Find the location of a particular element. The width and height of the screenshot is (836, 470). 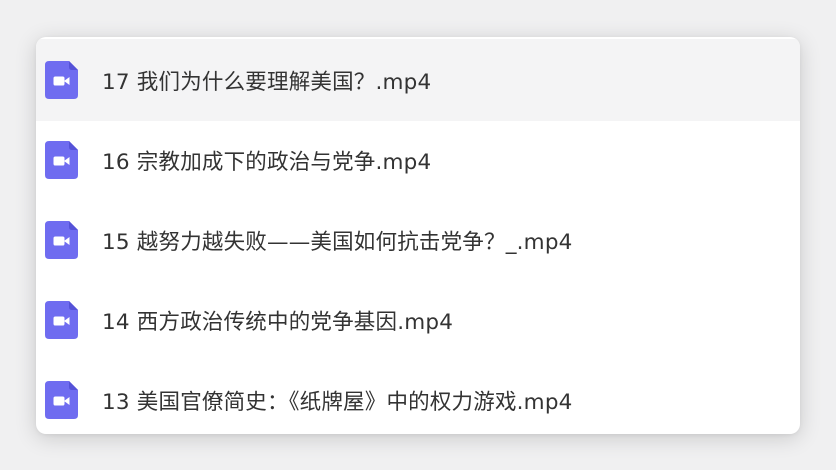

file-name: 14 西方政治传统中的党争基因.mp4 is located at coordinates (278, 322).